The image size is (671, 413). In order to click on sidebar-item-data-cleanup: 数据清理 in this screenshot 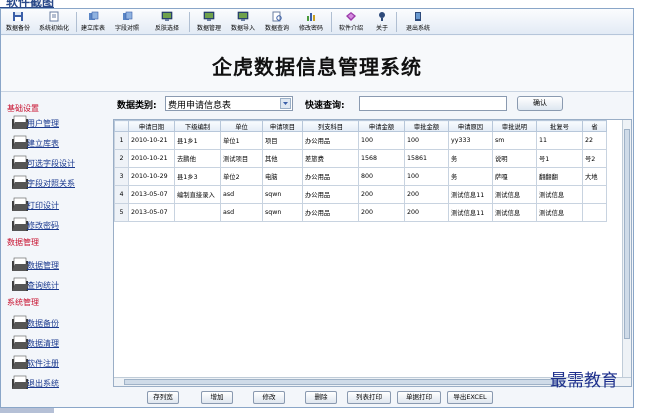, I will do `click(59, 343)`.